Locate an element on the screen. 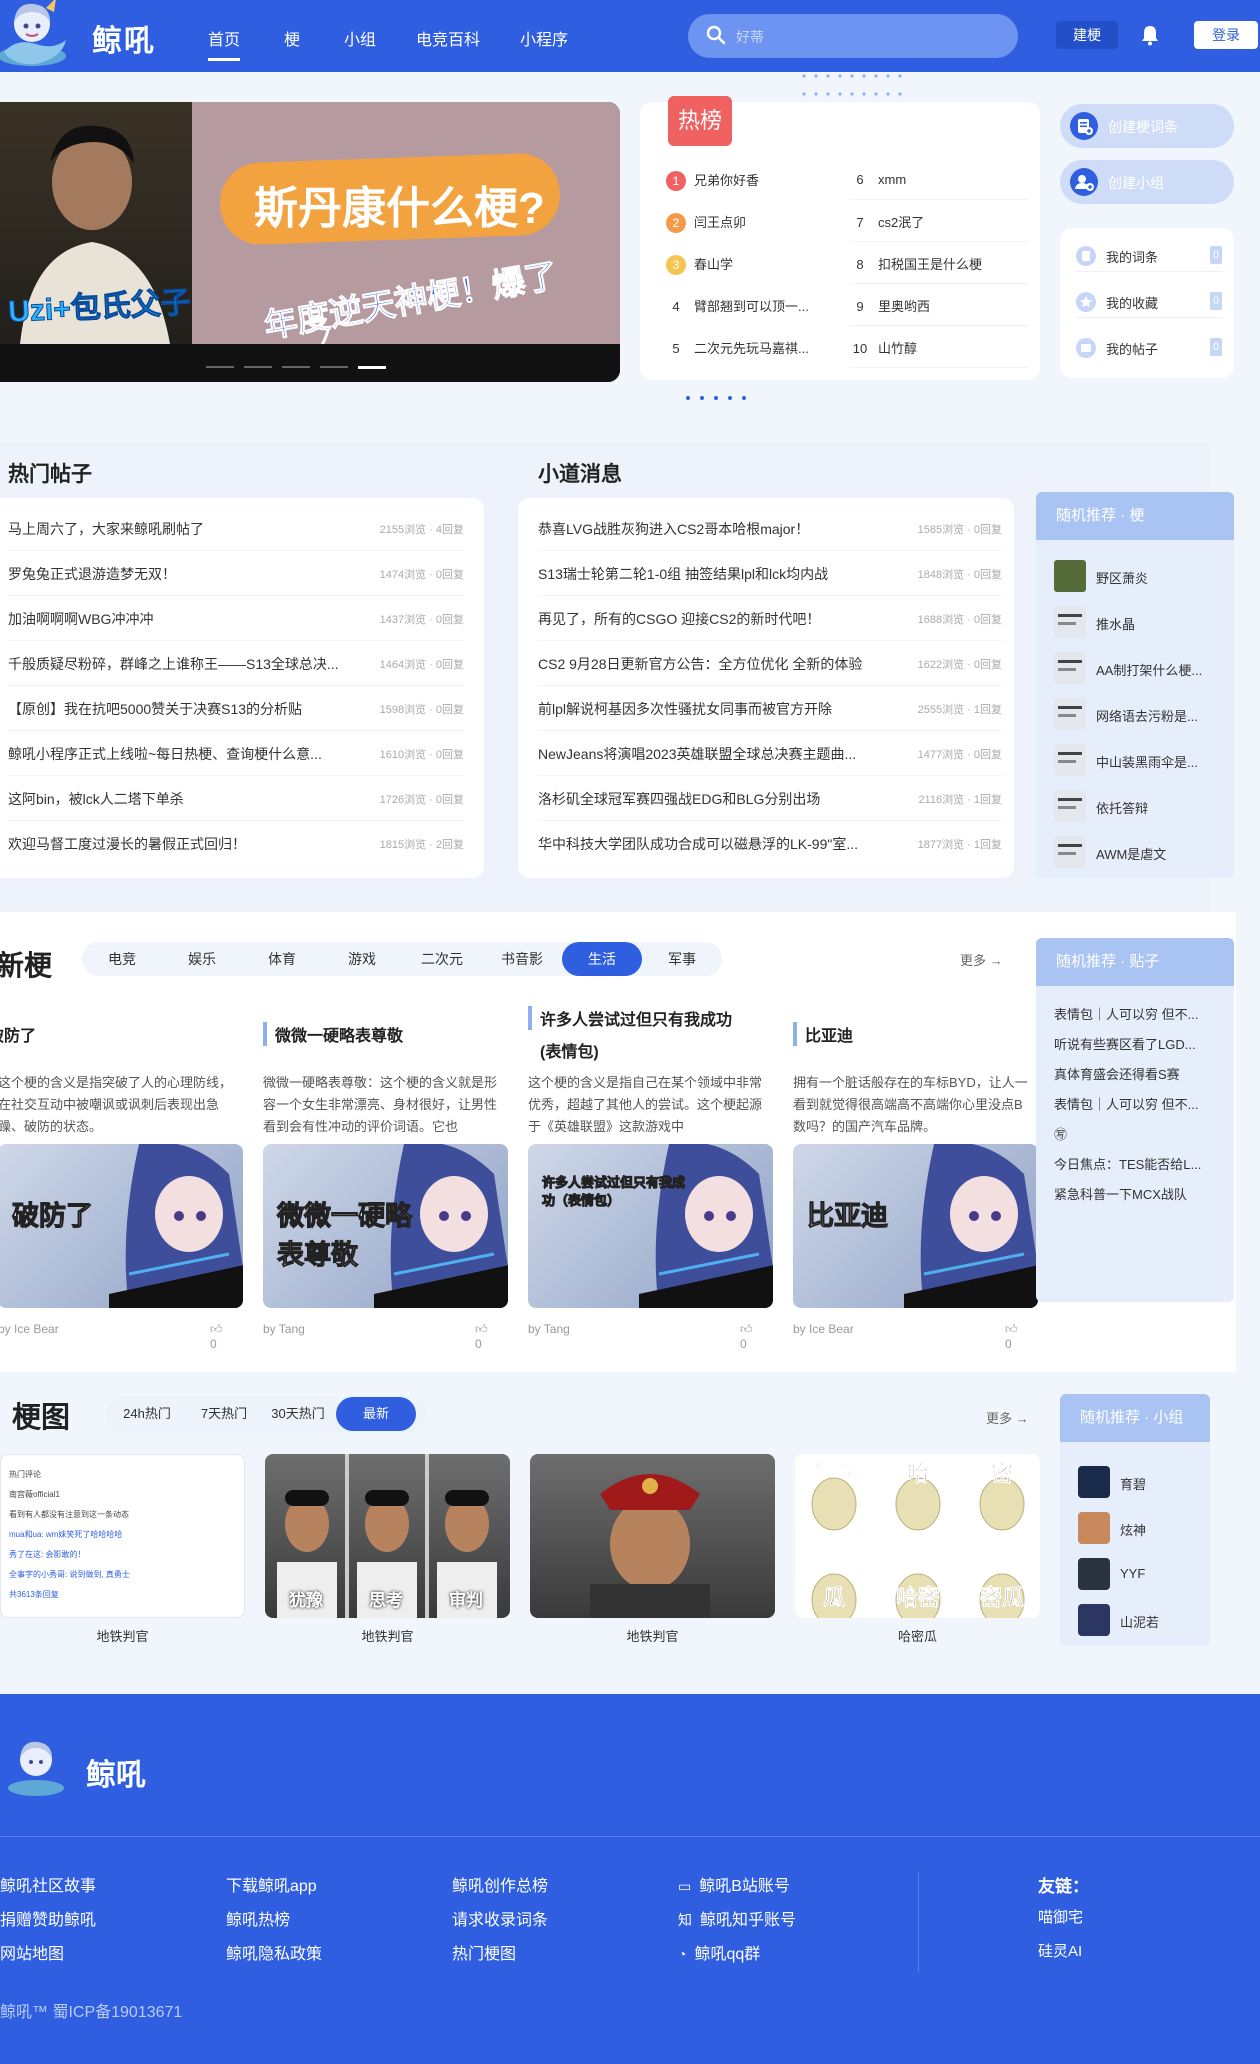 The image size is (1260, 2064). bell-icon is located at coordinates (1150, 35).